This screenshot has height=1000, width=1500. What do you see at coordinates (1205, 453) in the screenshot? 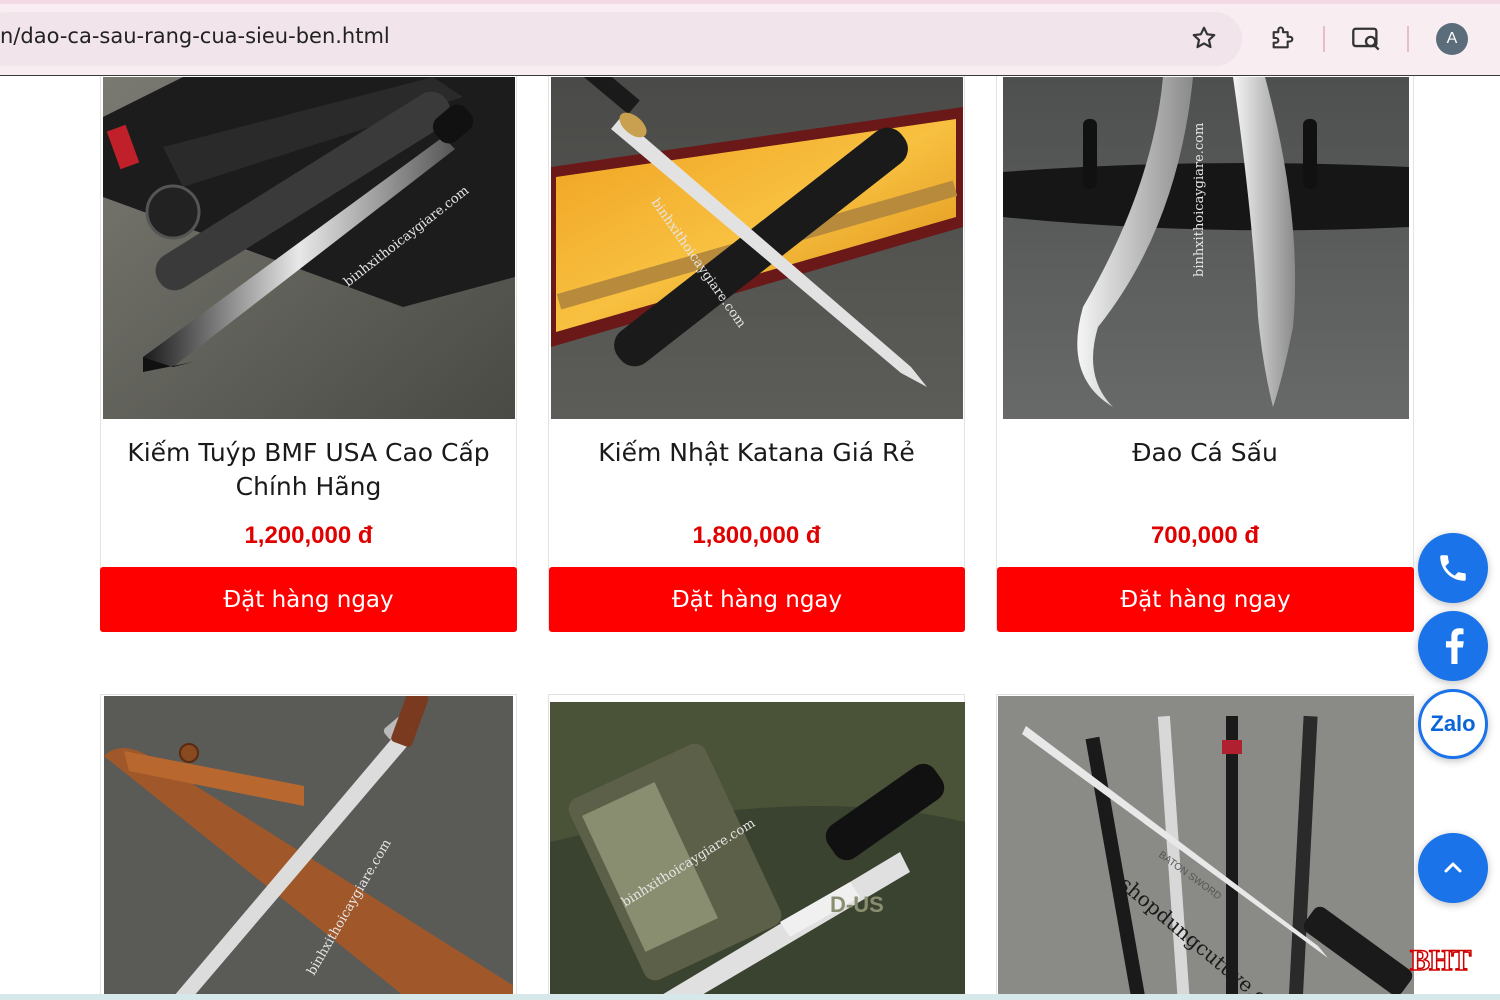
I see `product-name: Đao Cá Sấu` at bounding box center [1205, 453].